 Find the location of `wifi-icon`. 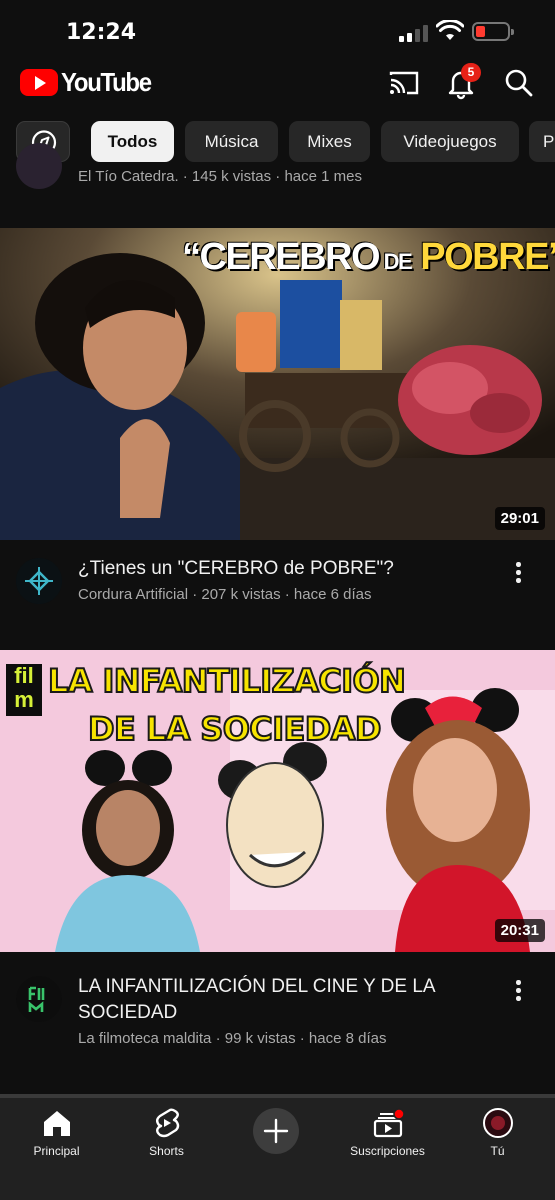

wifi-icon is located at coordinates (450, 30).